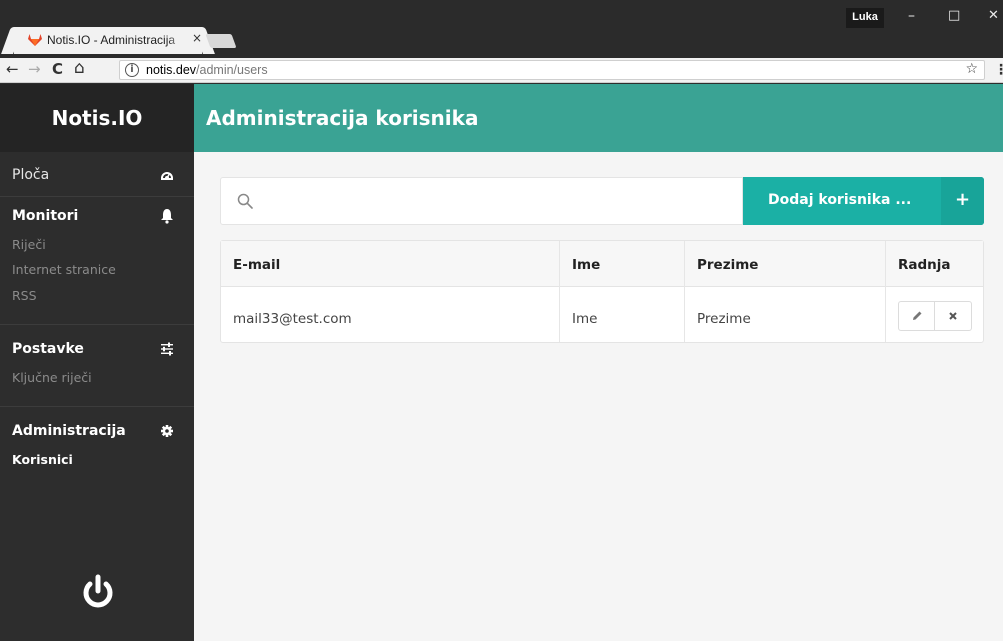 The image size is (1003, 641). Describe the element at coordinates (97, 350) in the screenshot. I see `sidebar-item-postavke: Postavke` at that location.